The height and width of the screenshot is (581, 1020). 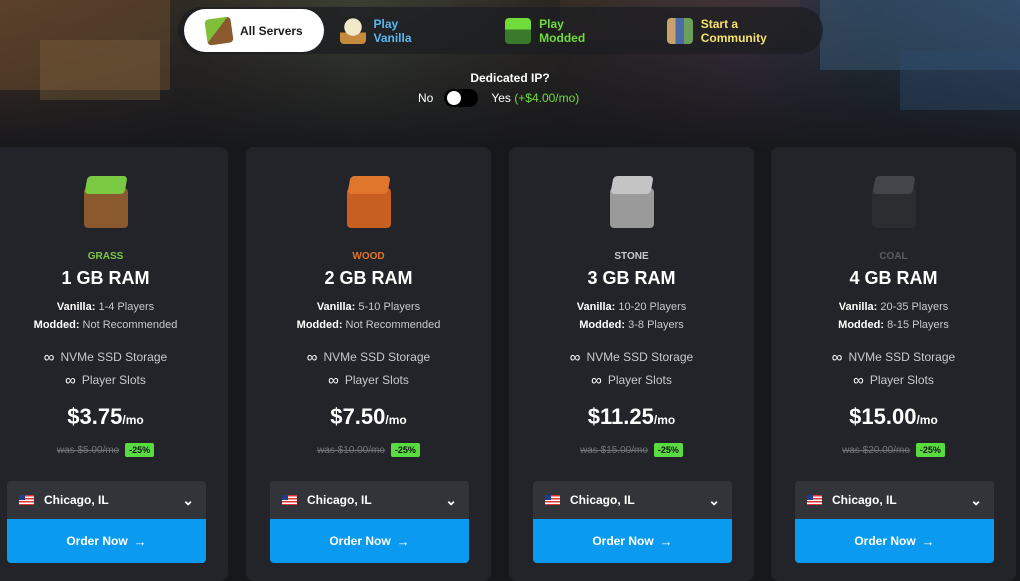 I want to click on coal-block-icon, so click(x=894, y=202).